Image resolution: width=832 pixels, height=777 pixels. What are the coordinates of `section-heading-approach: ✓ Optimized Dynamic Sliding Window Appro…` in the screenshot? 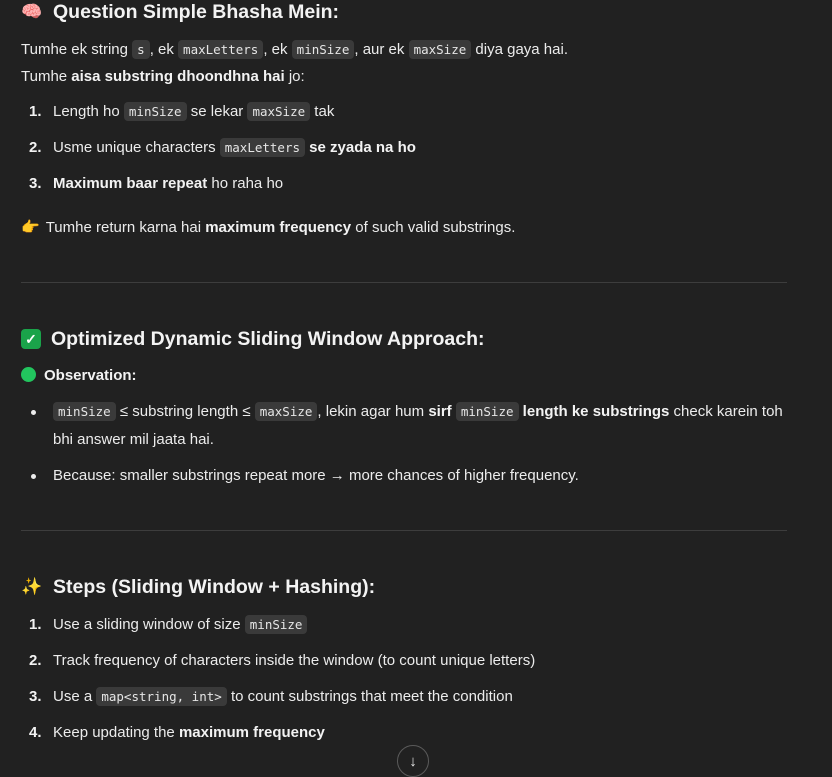 It's located at (253, 339).